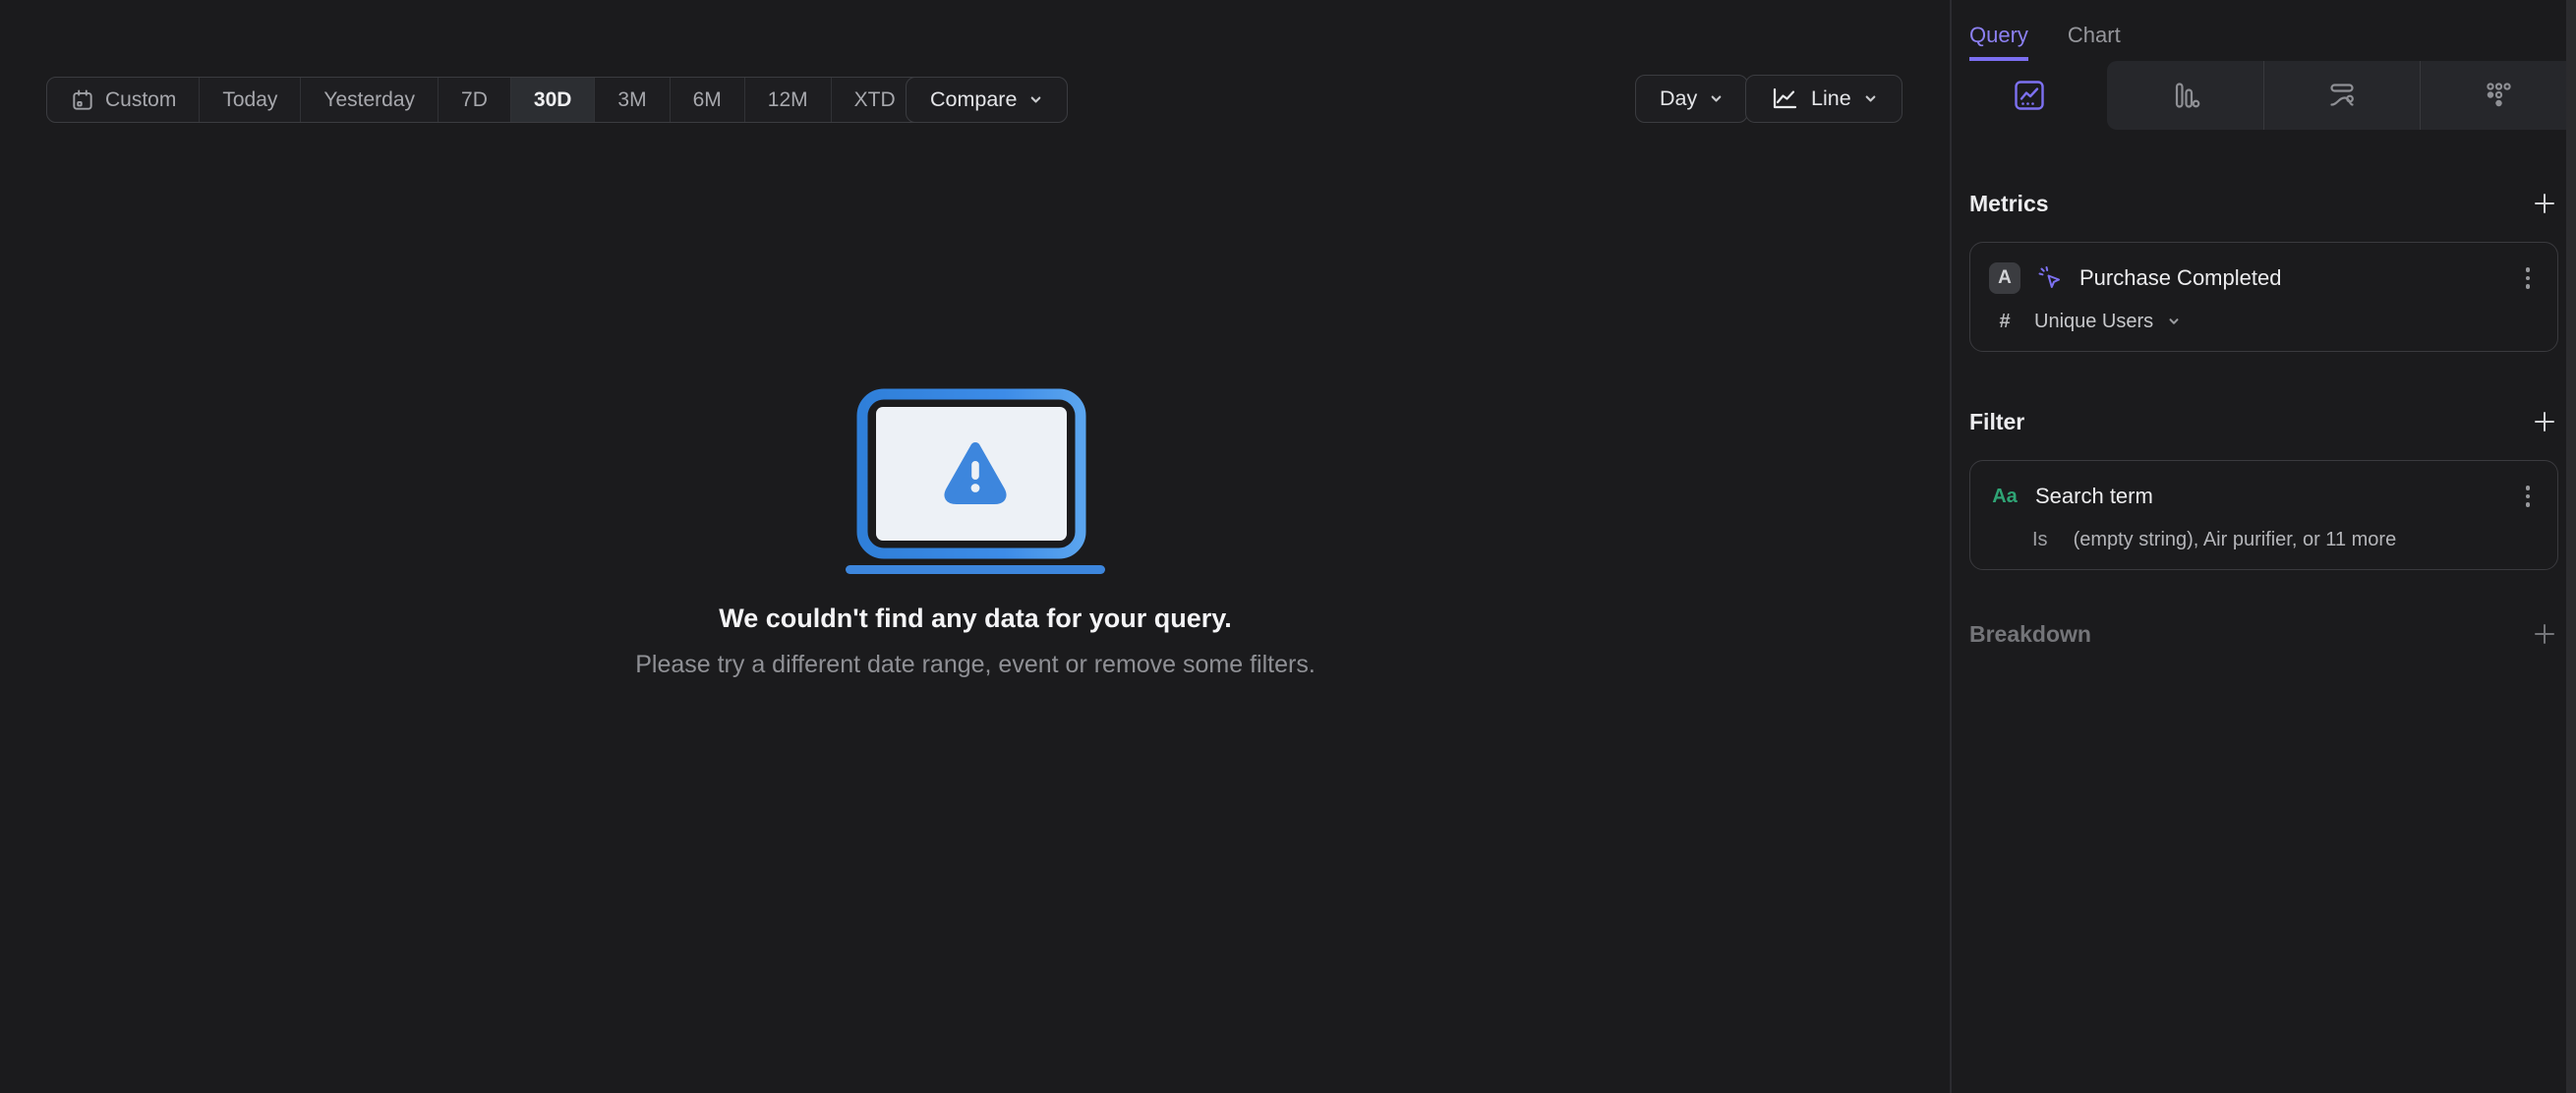  Describe the element at coordinates (2004, 278) in the screenshot. I see `metric-letter-badge: A` at that location.